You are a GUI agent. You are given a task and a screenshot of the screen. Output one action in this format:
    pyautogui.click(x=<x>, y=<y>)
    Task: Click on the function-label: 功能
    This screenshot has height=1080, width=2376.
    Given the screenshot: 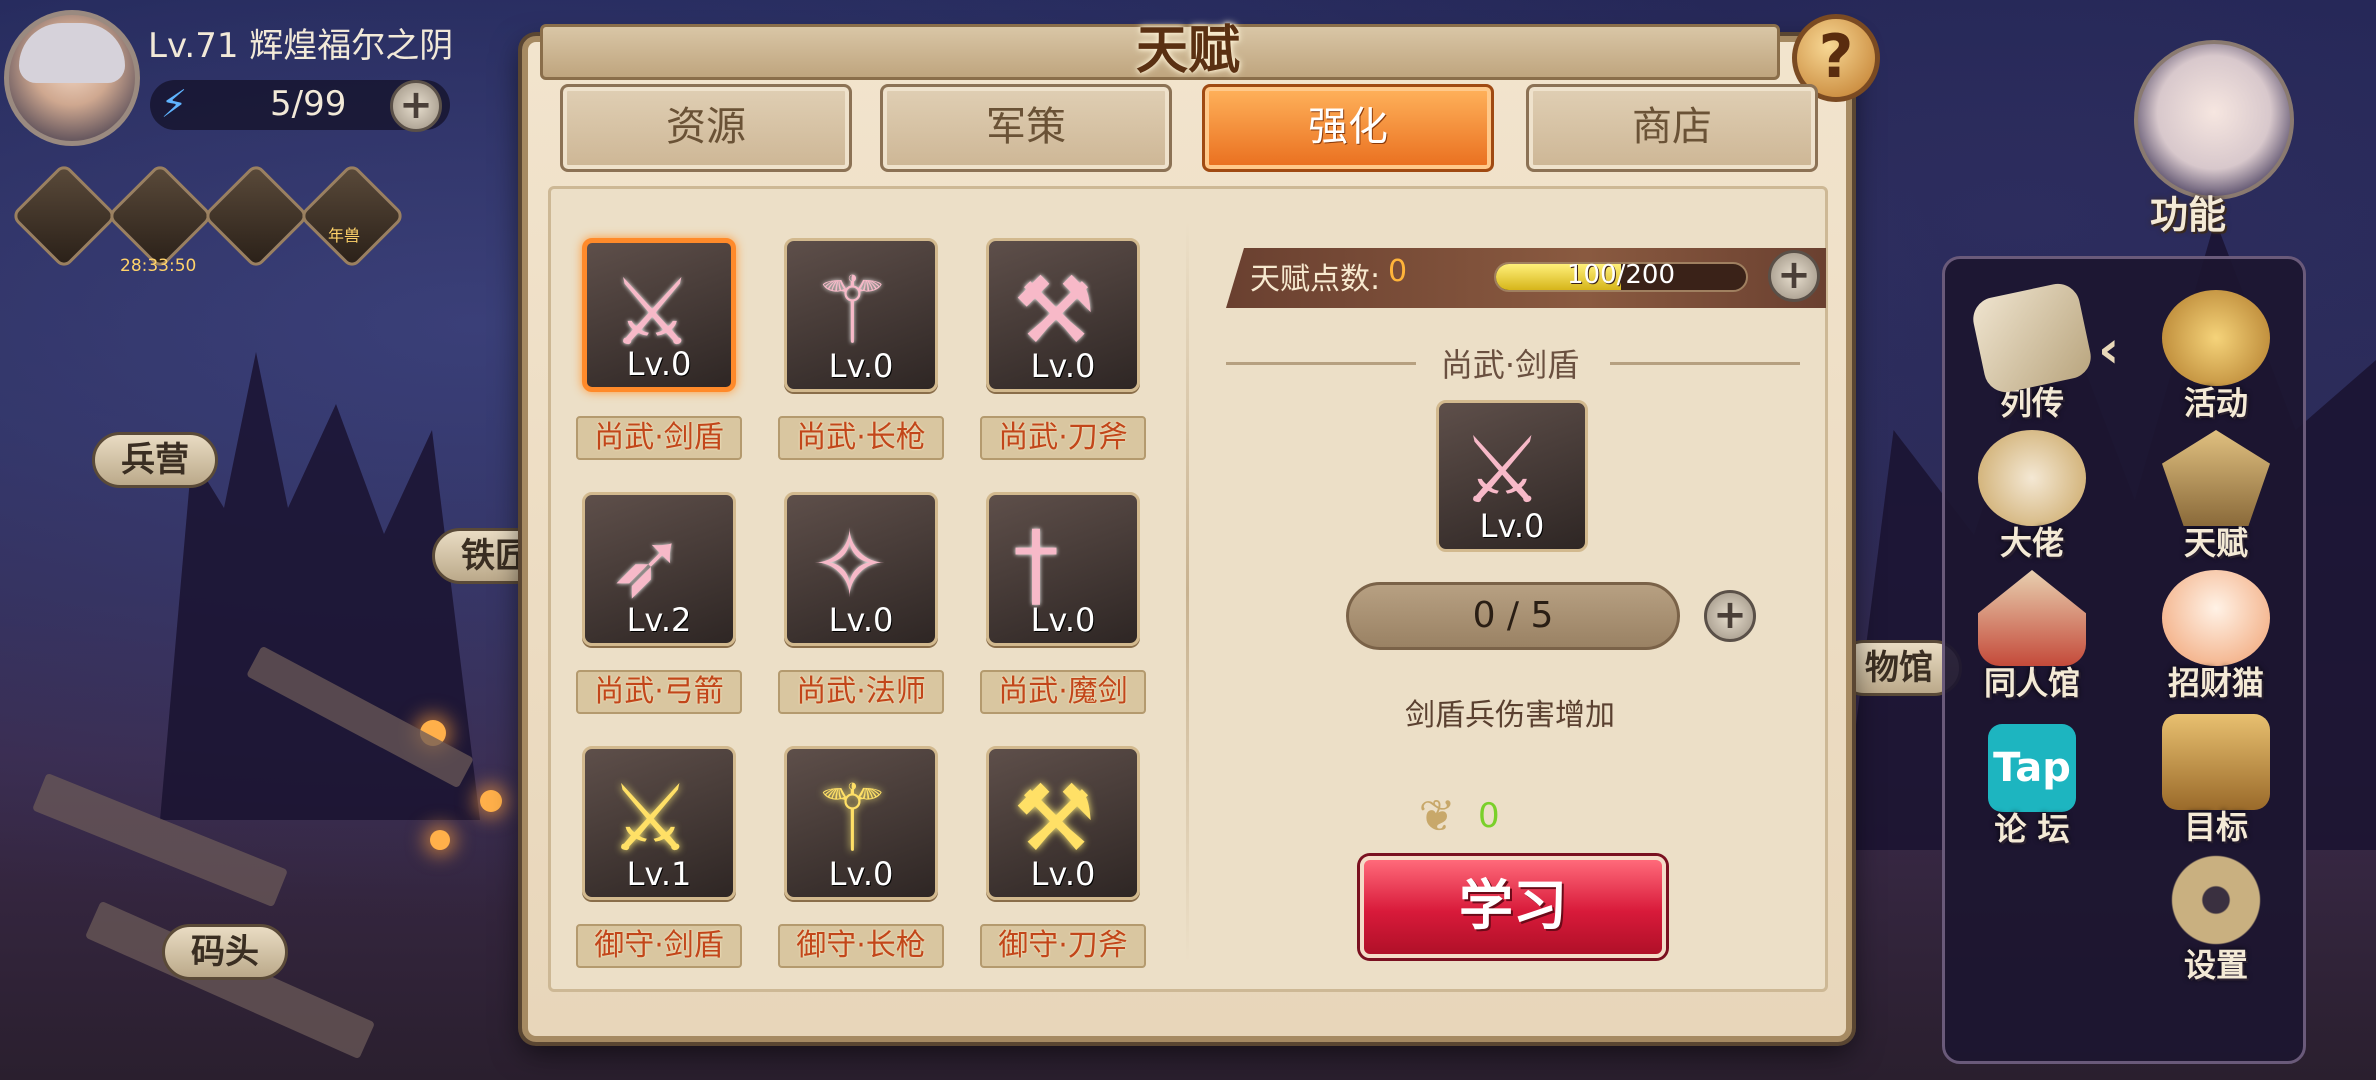 What is the action you would take?
    pyautogui.click(x=2188, y=211)
    